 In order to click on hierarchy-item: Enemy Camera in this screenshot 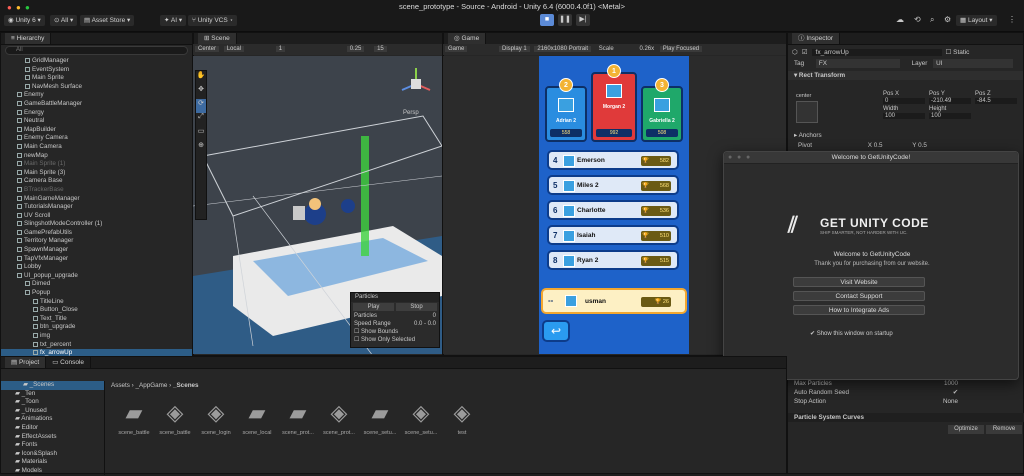, I will do `click(96, 138)`.